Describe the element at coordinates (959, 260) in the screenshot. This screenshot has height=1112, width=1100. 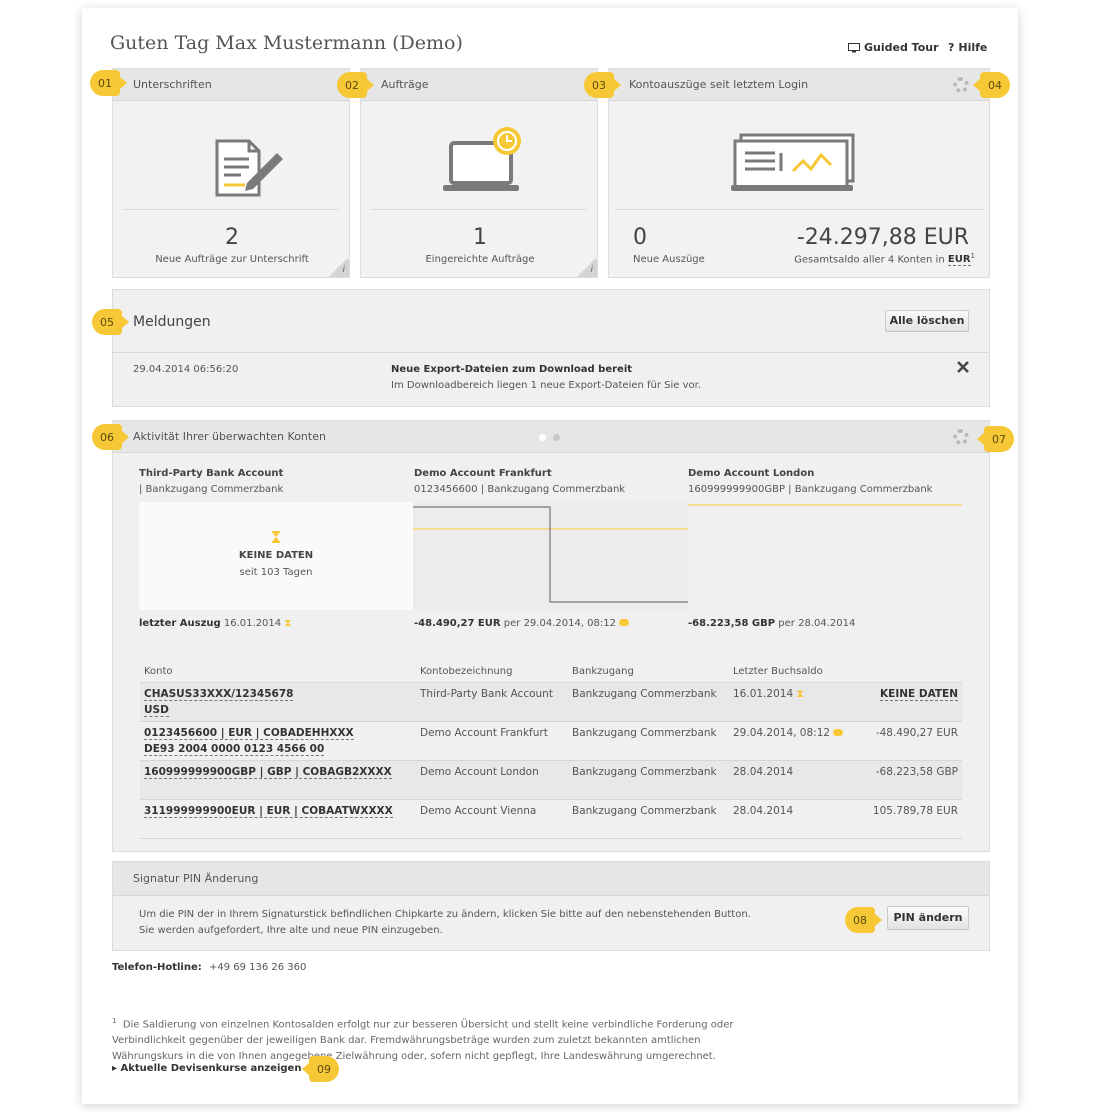
I see `currency-link: EUR` at that location.